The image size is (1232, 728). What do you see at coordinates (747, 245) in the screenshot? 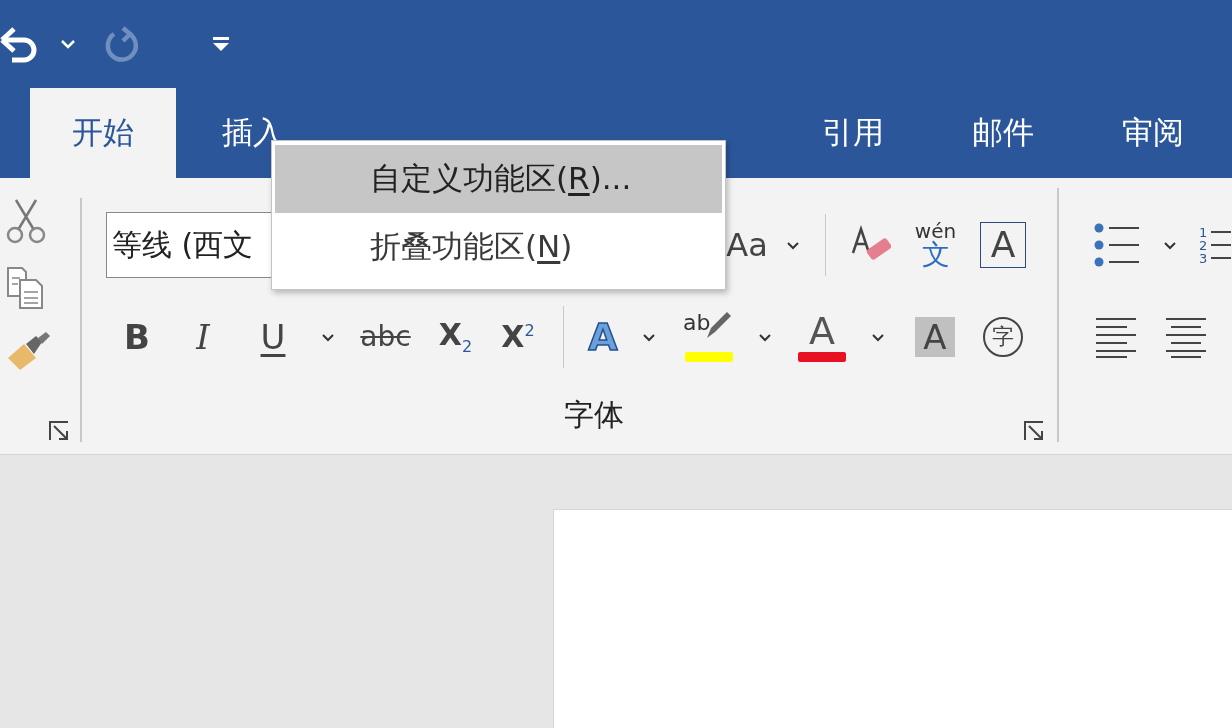
I see `change-case-button: Aa` at bounding box center [747, 245].